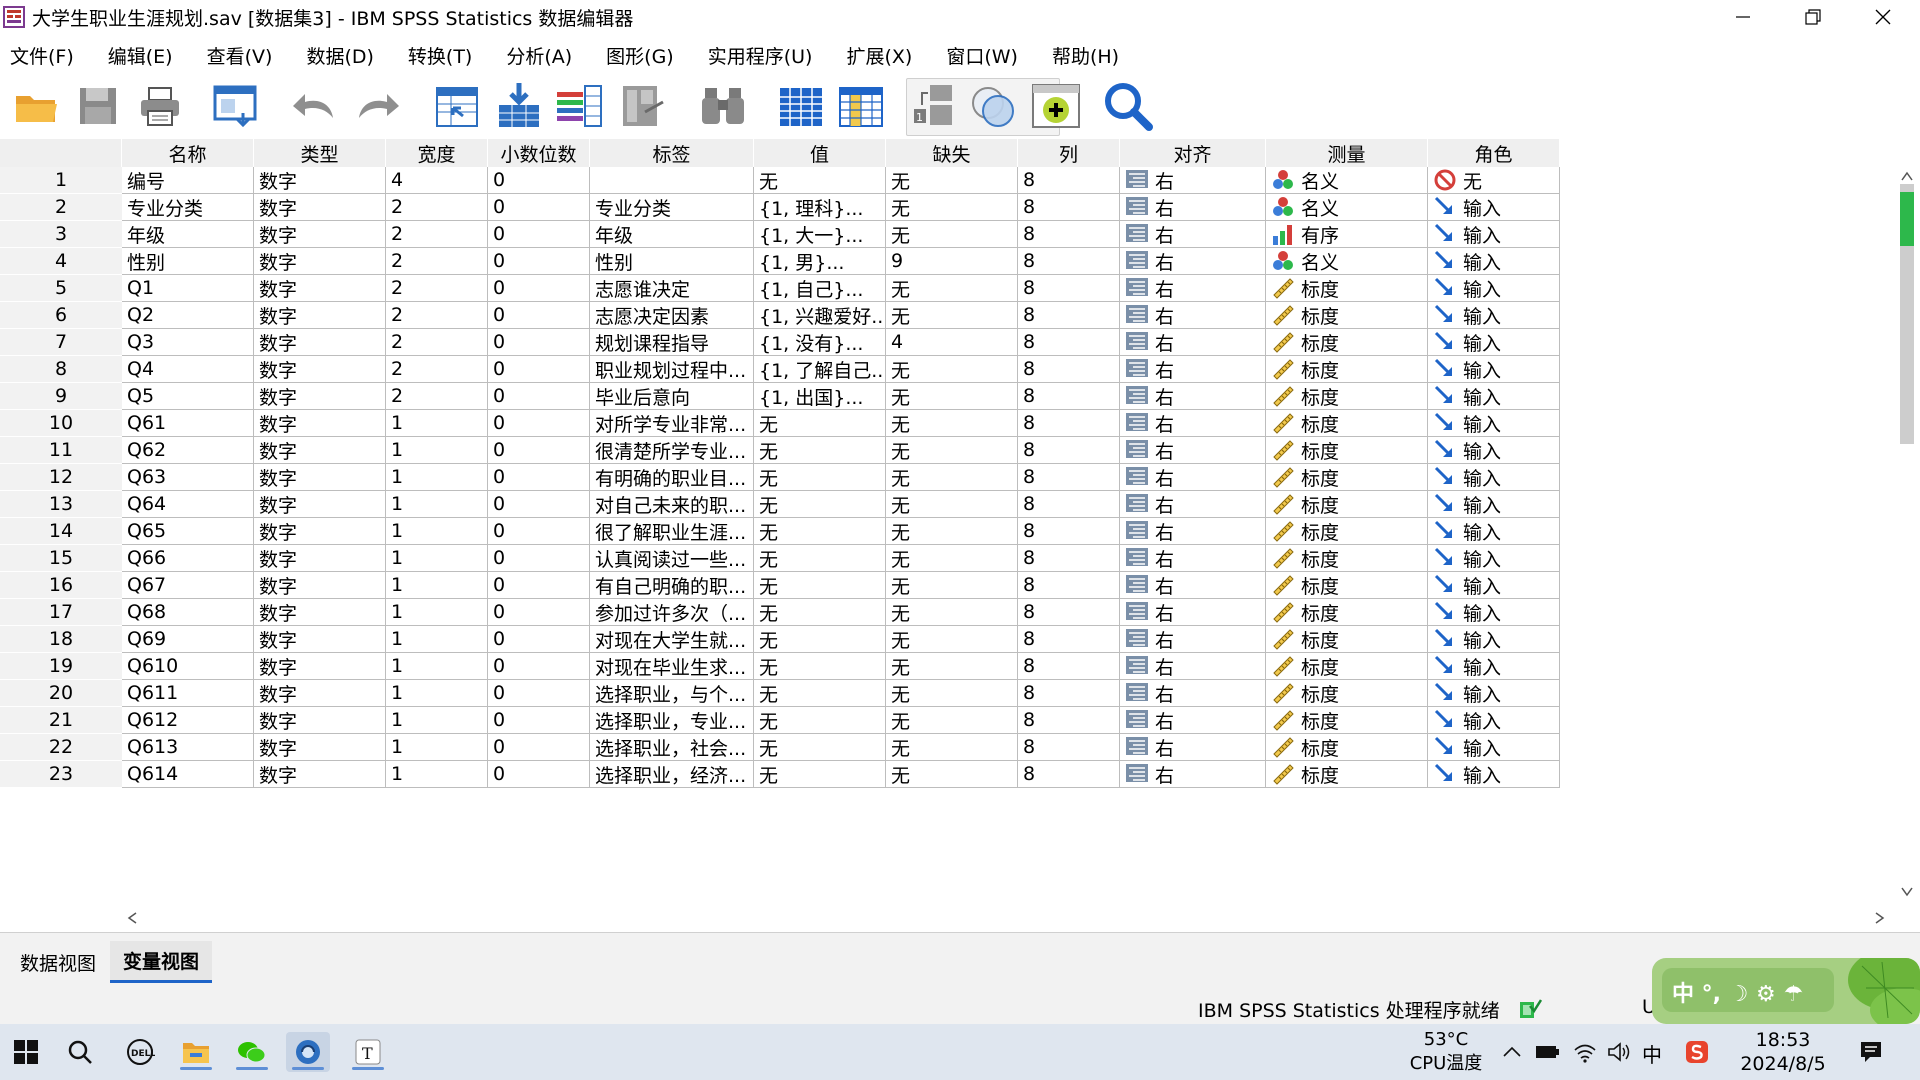 The height and width of the screenshot is (1080, 1920). Describe the element at coordinates (820, 153) in the screenshot. I see `col-header-values: 值` at that location.